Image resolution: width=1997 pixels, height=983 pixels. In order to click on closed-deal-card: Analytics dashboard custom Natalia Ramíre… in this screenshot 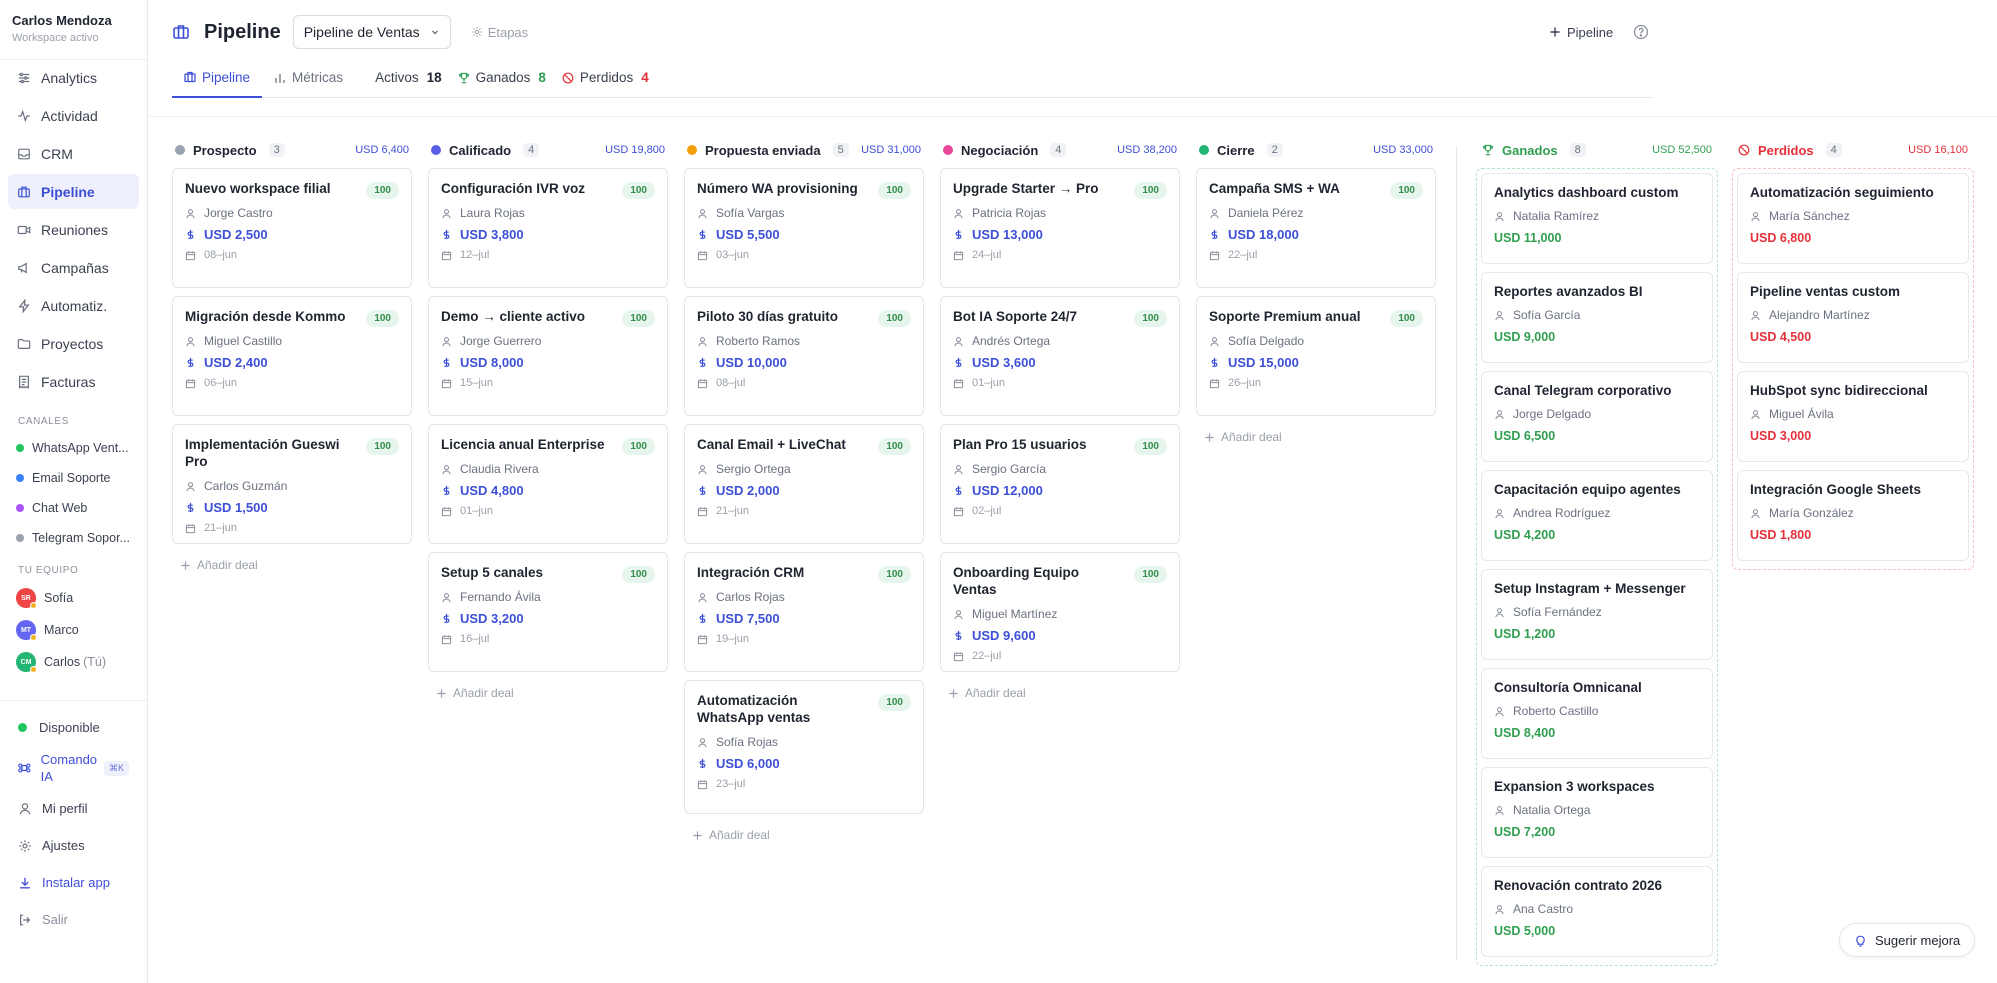, I will do `click(1597, 218)`.